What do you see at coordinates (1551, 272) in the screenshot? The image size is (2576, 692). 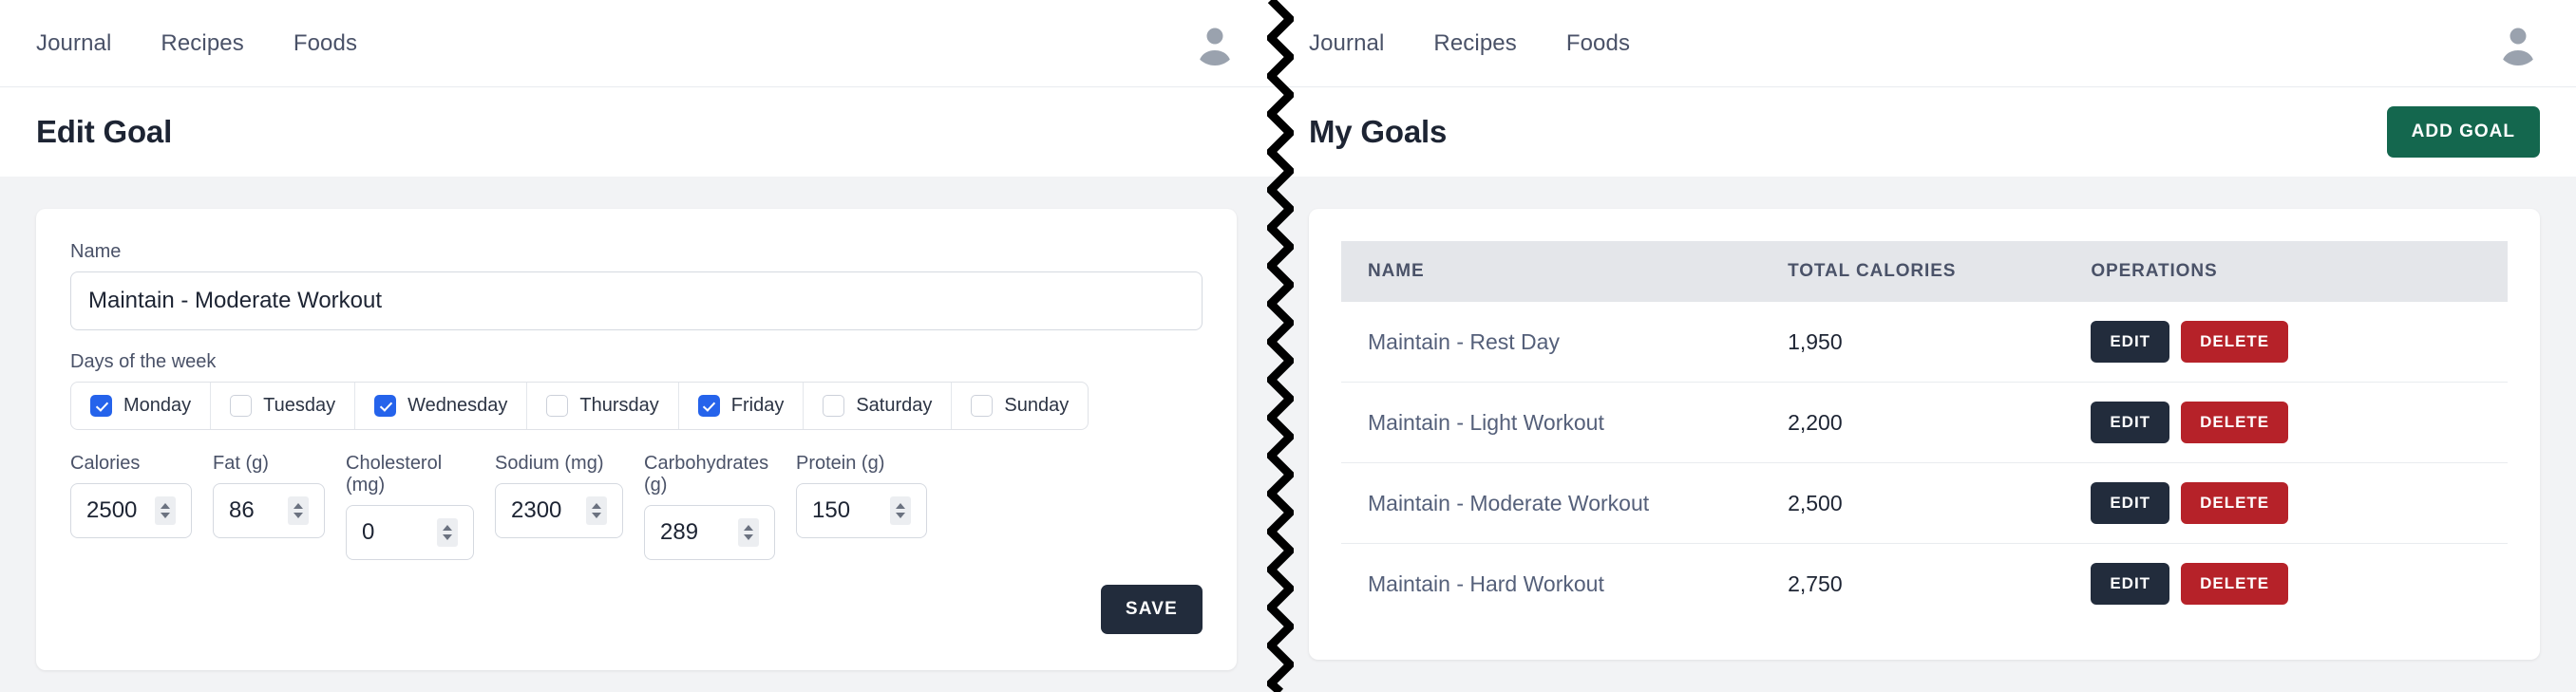 I see `column-header-name: NAME` at bounding box center [1551, 272].